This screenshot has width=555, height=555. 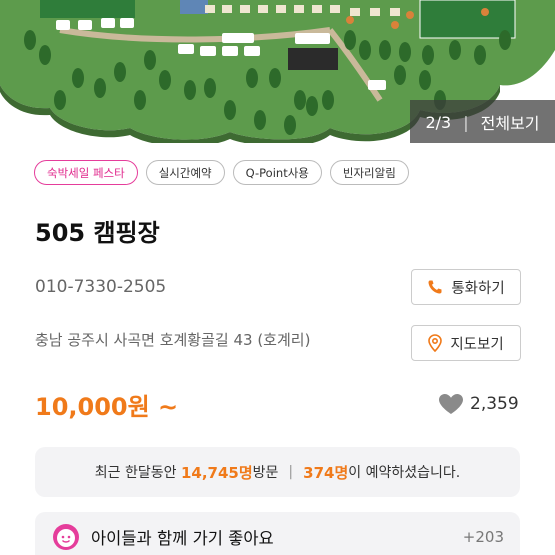 I want to click on like-button: 2,359, so click(x=478, y=404).